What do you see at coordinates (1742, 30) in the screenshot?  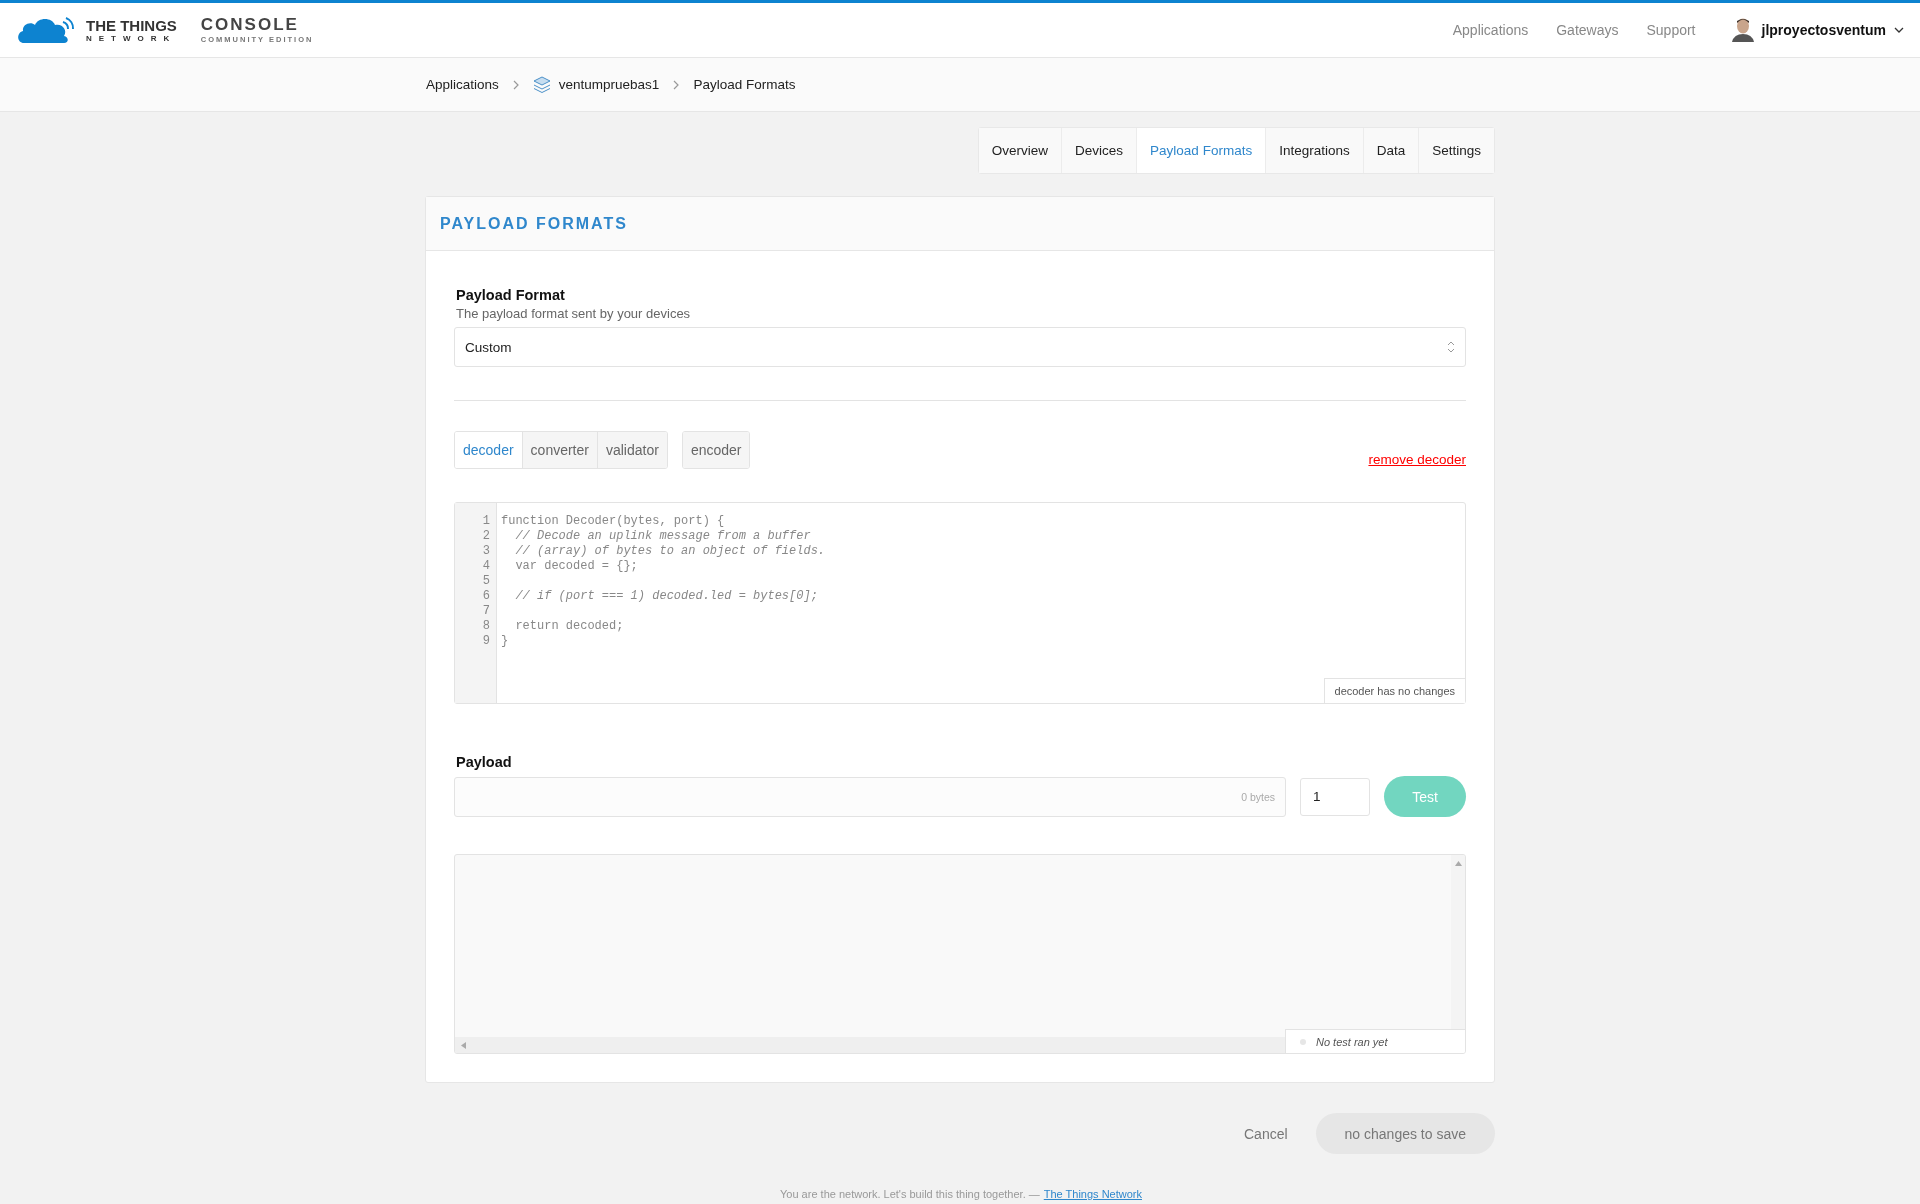 I see `avatar-icon` at bounding box center [1742, 30].